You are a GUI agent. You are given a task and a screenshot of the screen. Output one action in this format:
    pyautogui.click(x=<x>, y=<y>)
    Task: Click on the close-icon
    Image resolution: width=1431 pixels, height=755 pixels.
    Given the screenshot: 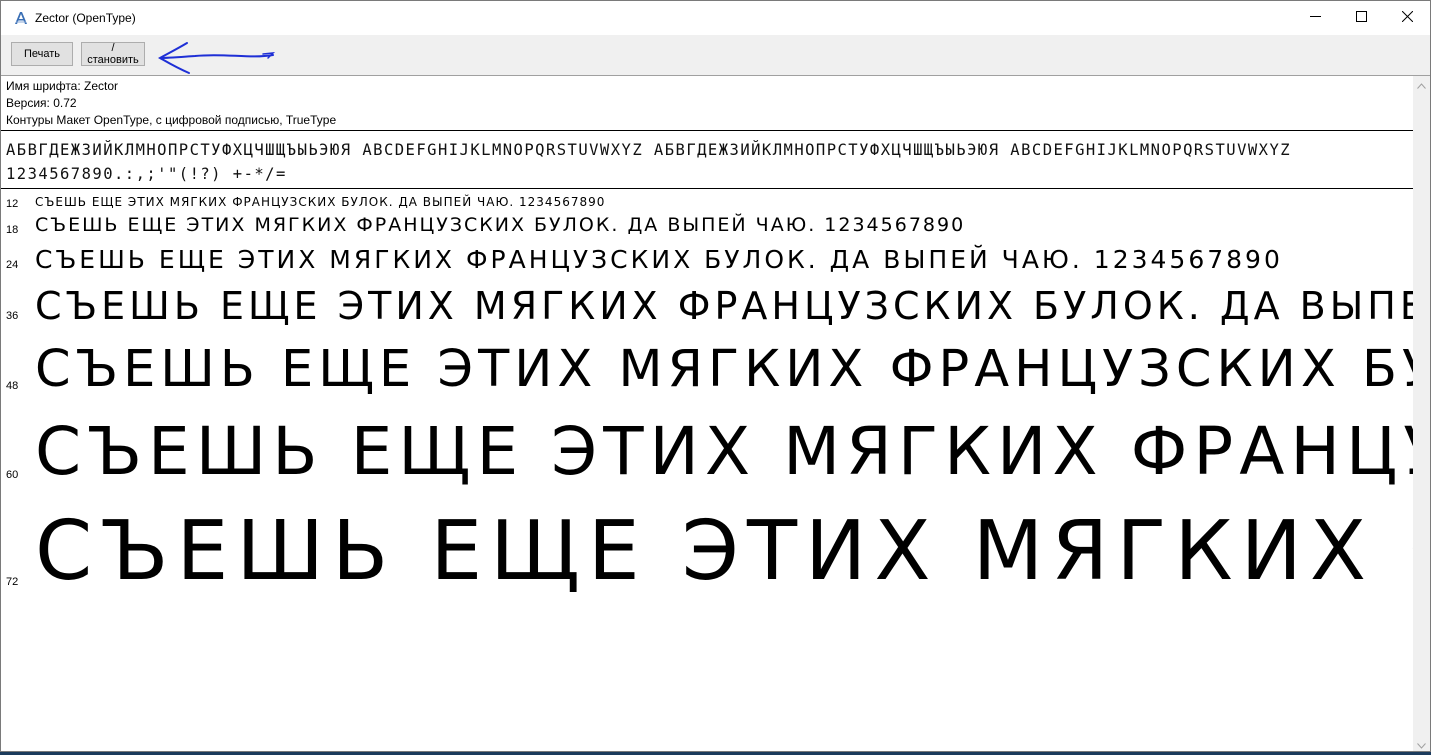 What is the action you would take?
    pyautogui.click(x=1407, y=18)
    